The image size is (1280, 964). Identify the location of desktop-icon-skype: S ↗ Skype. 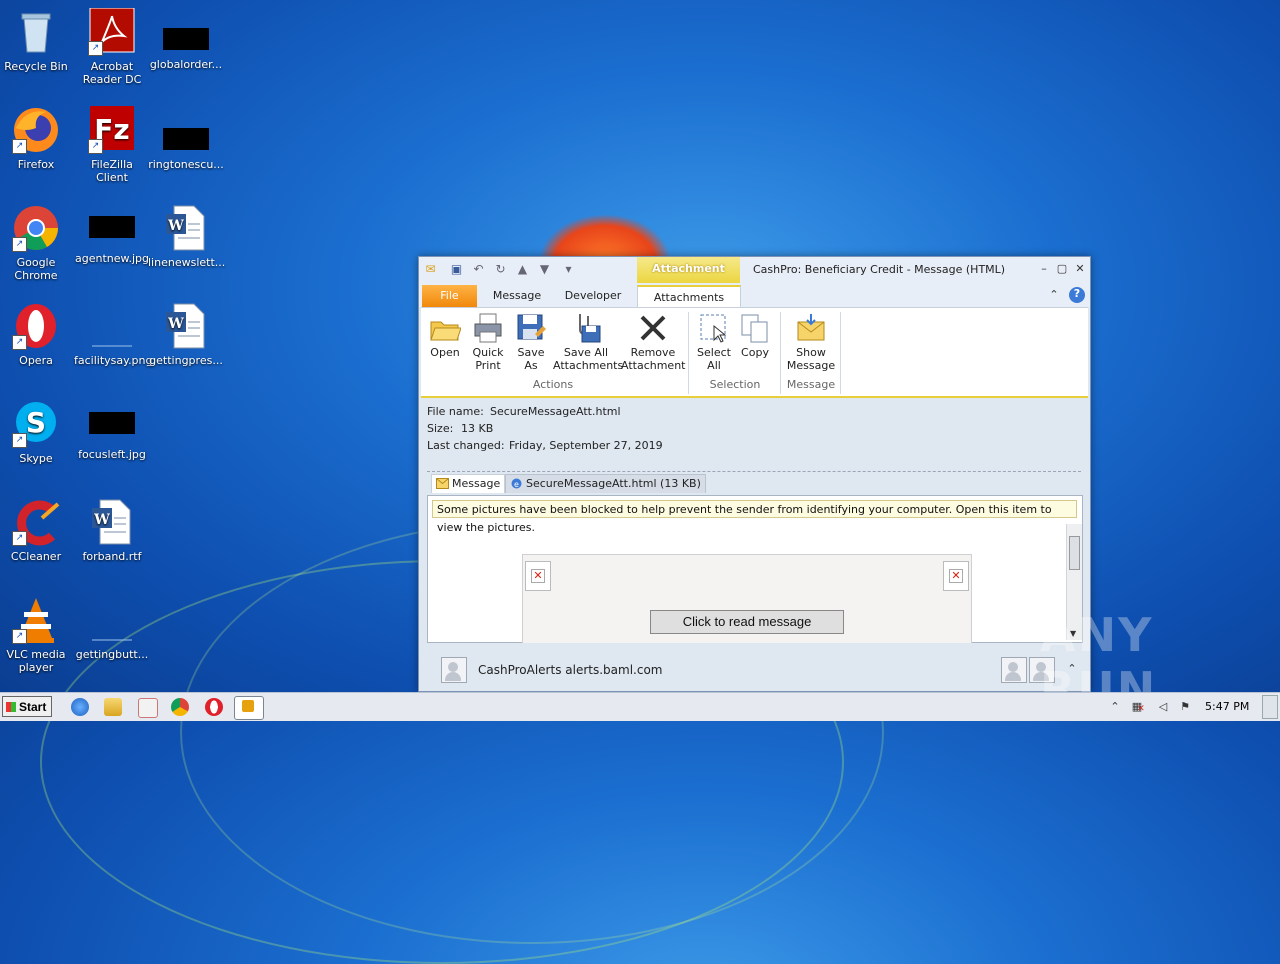
(37, 432).